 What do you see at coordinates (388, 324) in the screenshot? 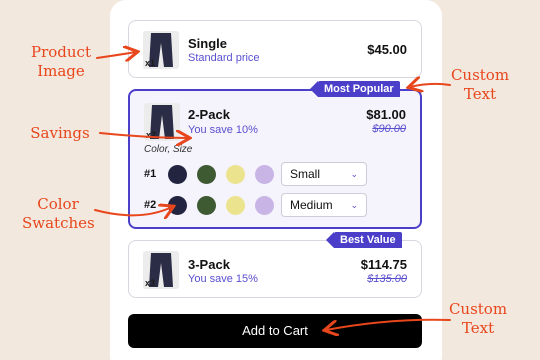
I see `arrow-custom-text-button` at bounding box center [388, 324].